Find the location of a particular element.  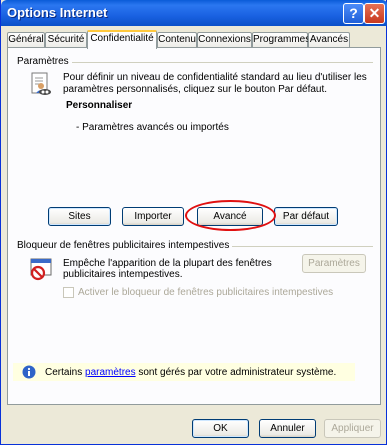

popup-description-line2: publicitaires intempestives. is located at coordinates (123, 274).